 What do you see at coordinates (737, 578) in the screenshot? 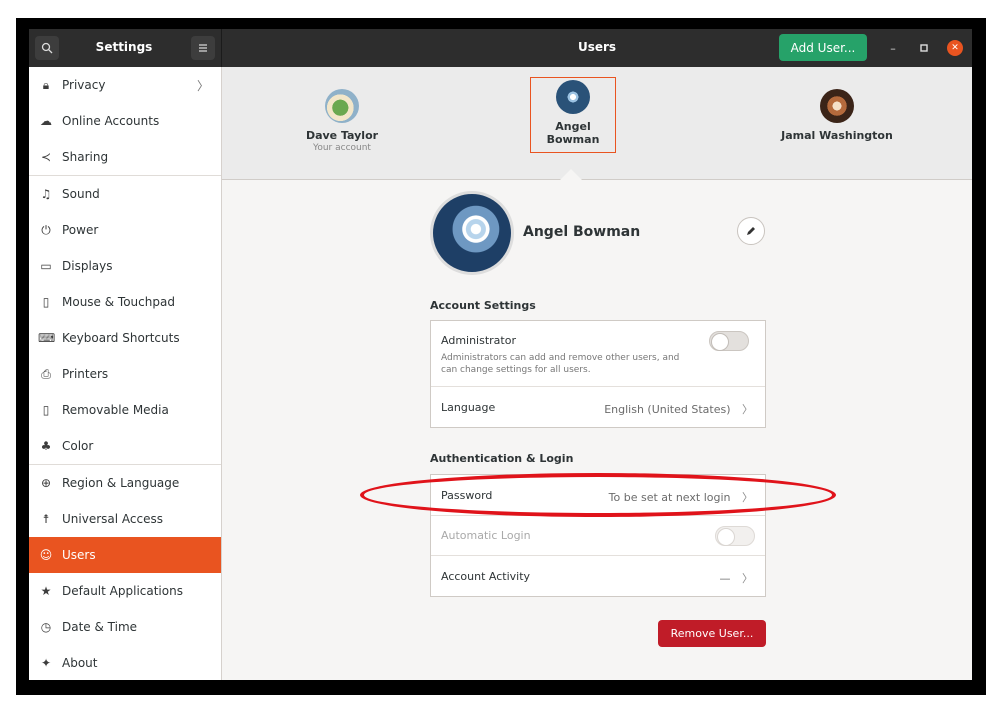
I see `account-activity-value: — 〉` at bounding box center [737, 578].